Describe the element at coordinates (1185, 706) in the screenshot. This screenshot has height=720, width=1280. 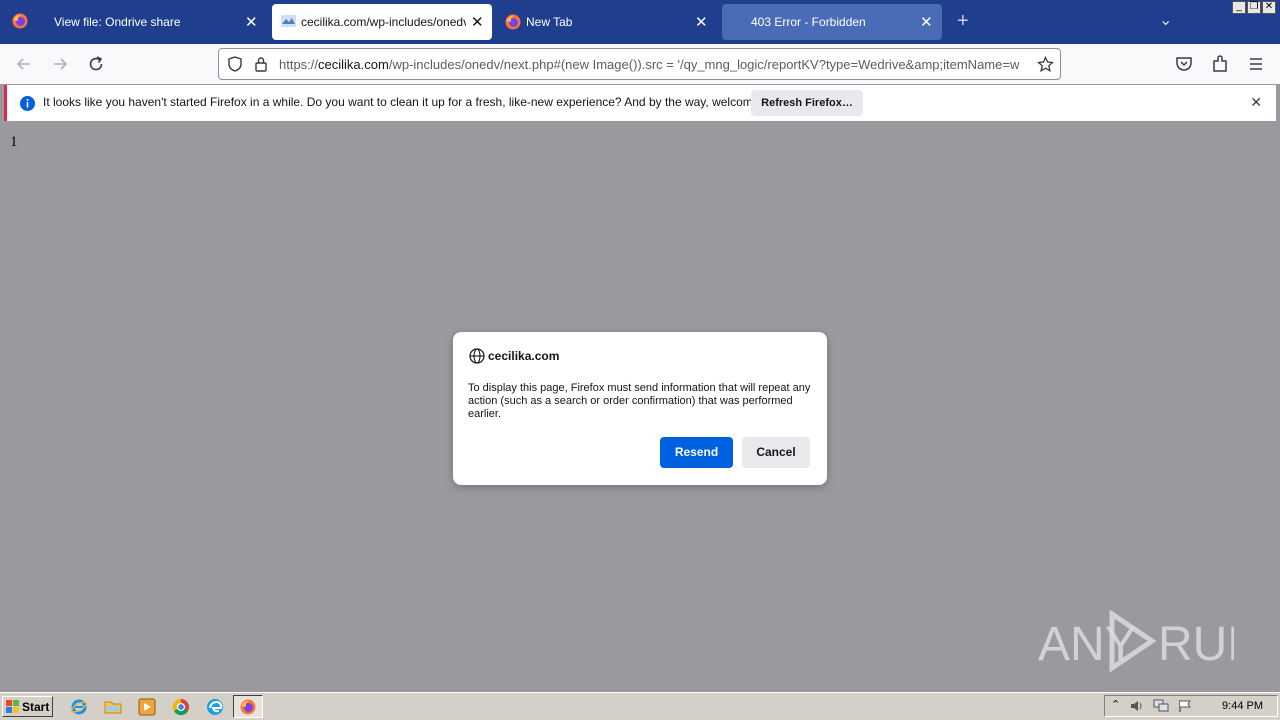
I see `action-center-flag-icon` at that location.